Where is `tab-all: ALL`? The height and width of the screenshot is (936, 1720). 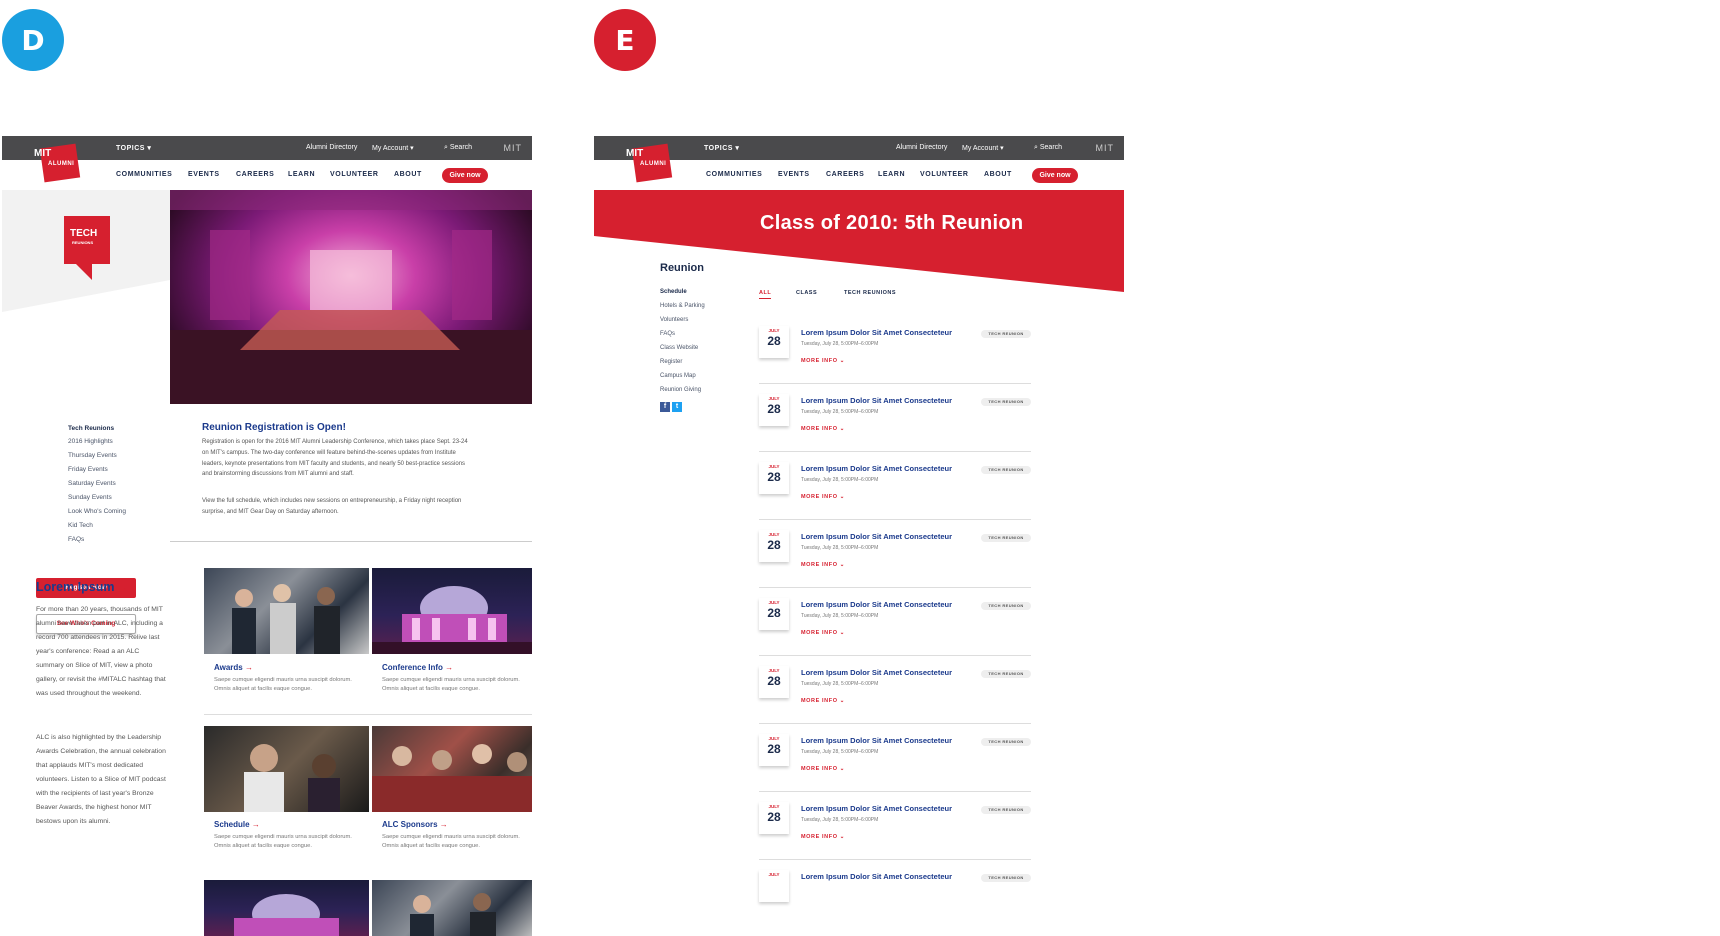 tab-all: ALL is located at coordinates (765, 294).